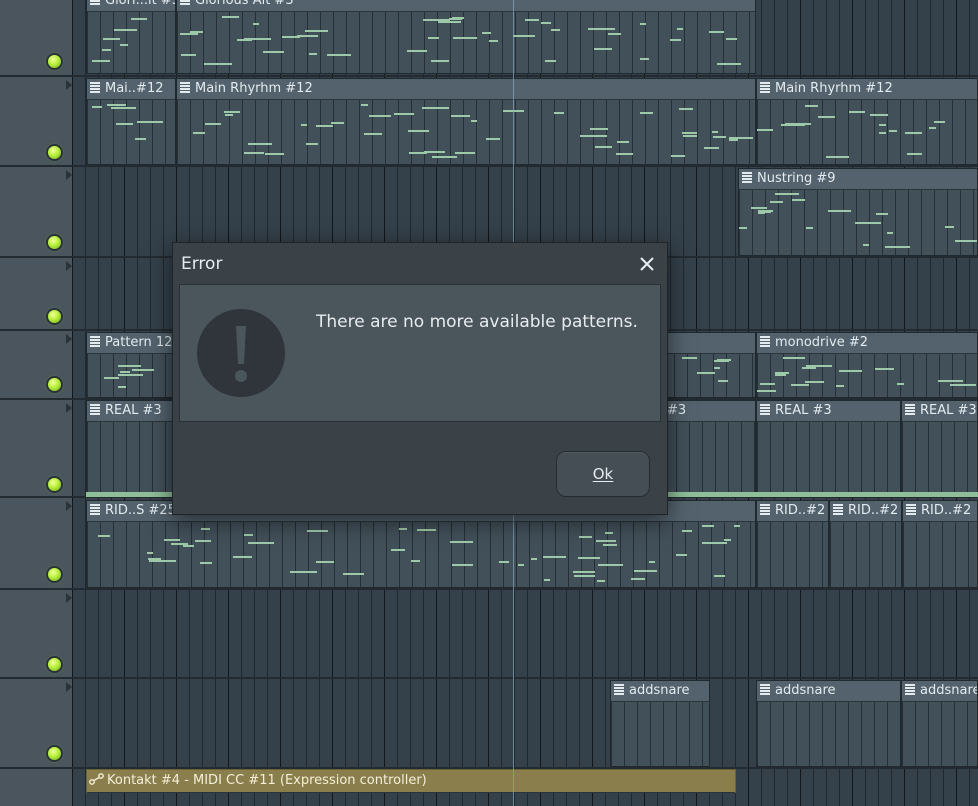 The width and height of the screenshot is (978, 806). Describe the element at coordinates (466, 89) in the screenshot. I see `clip-header: Main Rhyrhm #12` at that location.